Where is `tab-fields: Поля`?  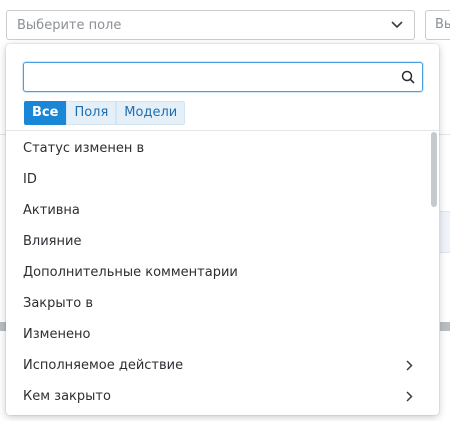
tab-fields: Поля is located at coordinates (91, 113).